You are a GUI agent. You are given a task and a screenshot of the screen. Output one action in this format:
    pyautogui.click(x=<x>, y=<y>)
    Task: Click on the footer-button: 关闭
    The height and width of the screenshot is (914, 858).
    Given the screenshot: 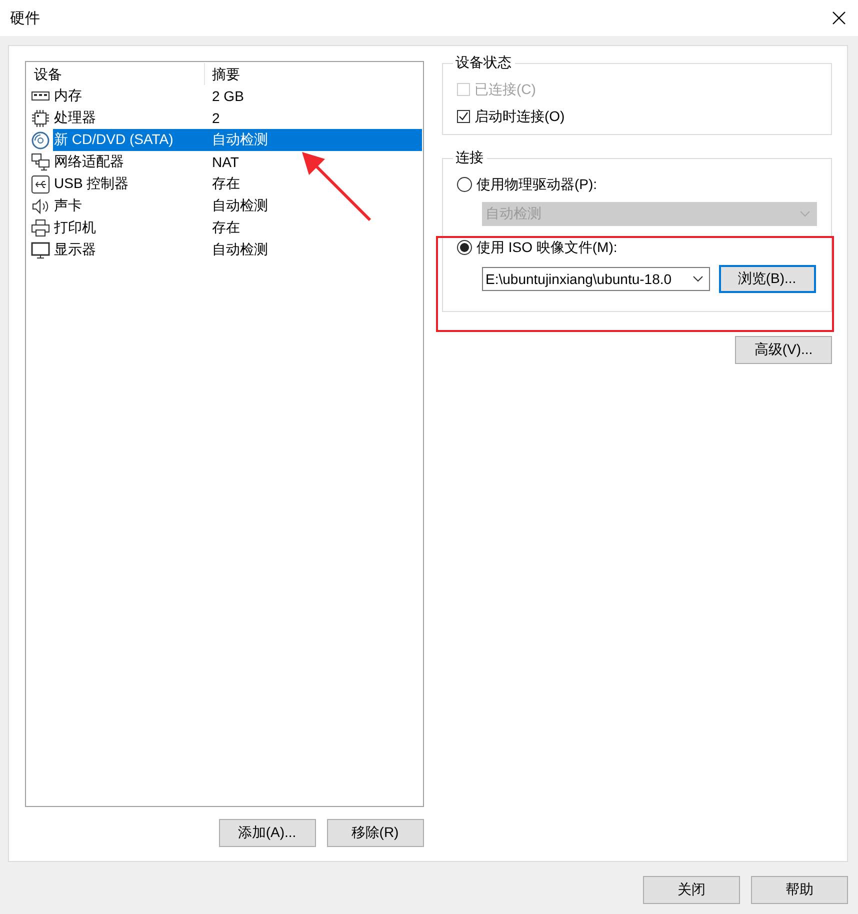 What is the action you would take?
    pyautogui.click(x=691, y=890)
    